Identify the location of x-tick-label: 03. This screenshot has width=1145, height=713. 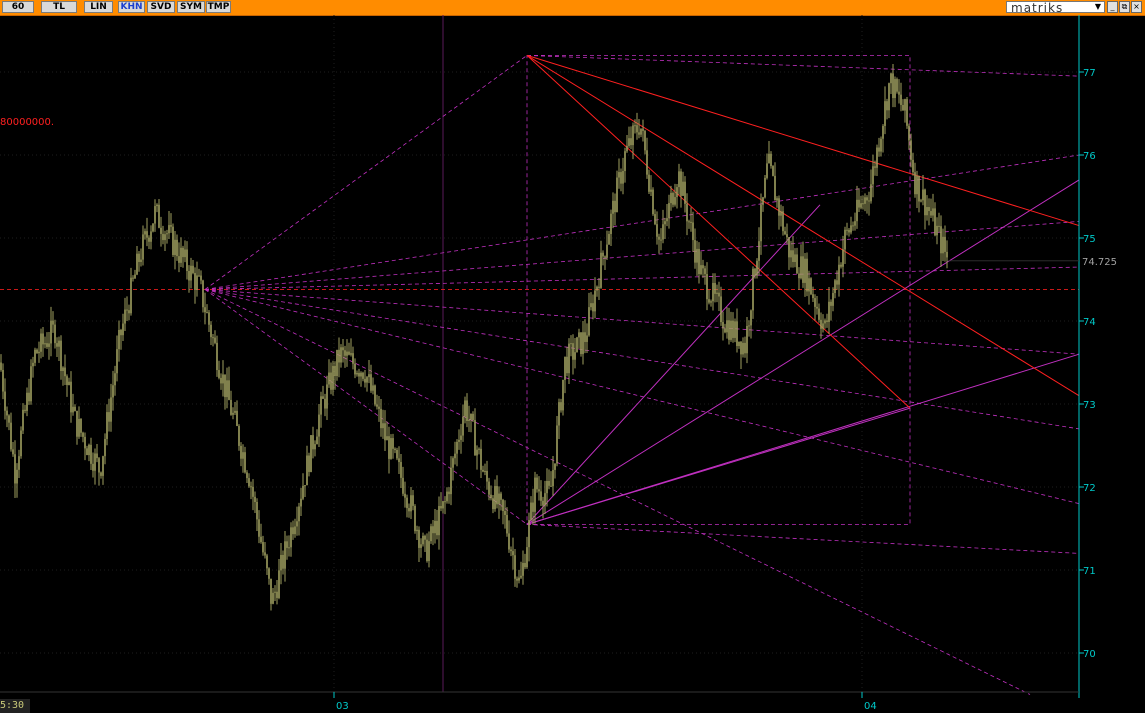
(342, 706).